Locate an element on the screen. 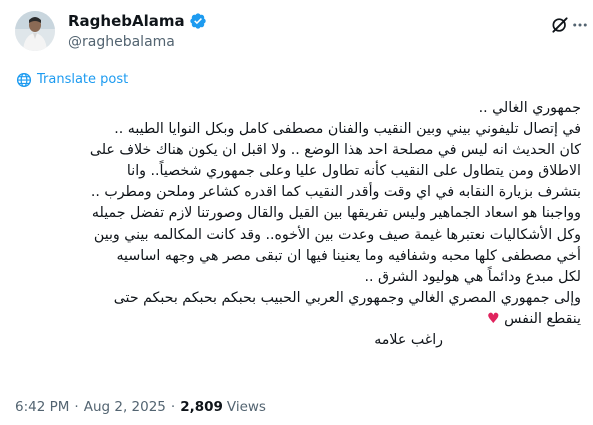  more-icon is located at coordinates (580, 25).